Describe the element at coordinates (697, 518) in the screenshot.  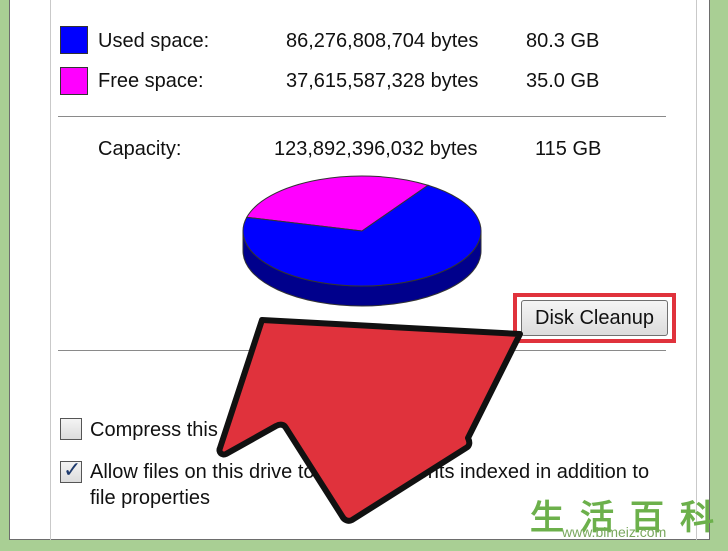
I see `watermark-glyph: 科` at that location.